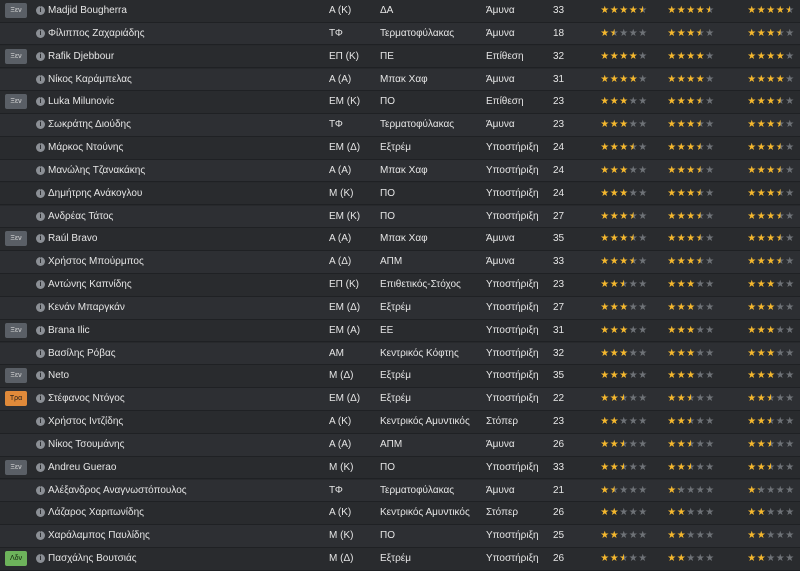 The image size is (800, 571). Describe the element at coordinates (81, 102) in the screenshot. I see `player-name: Luka Milunovic` at that location.